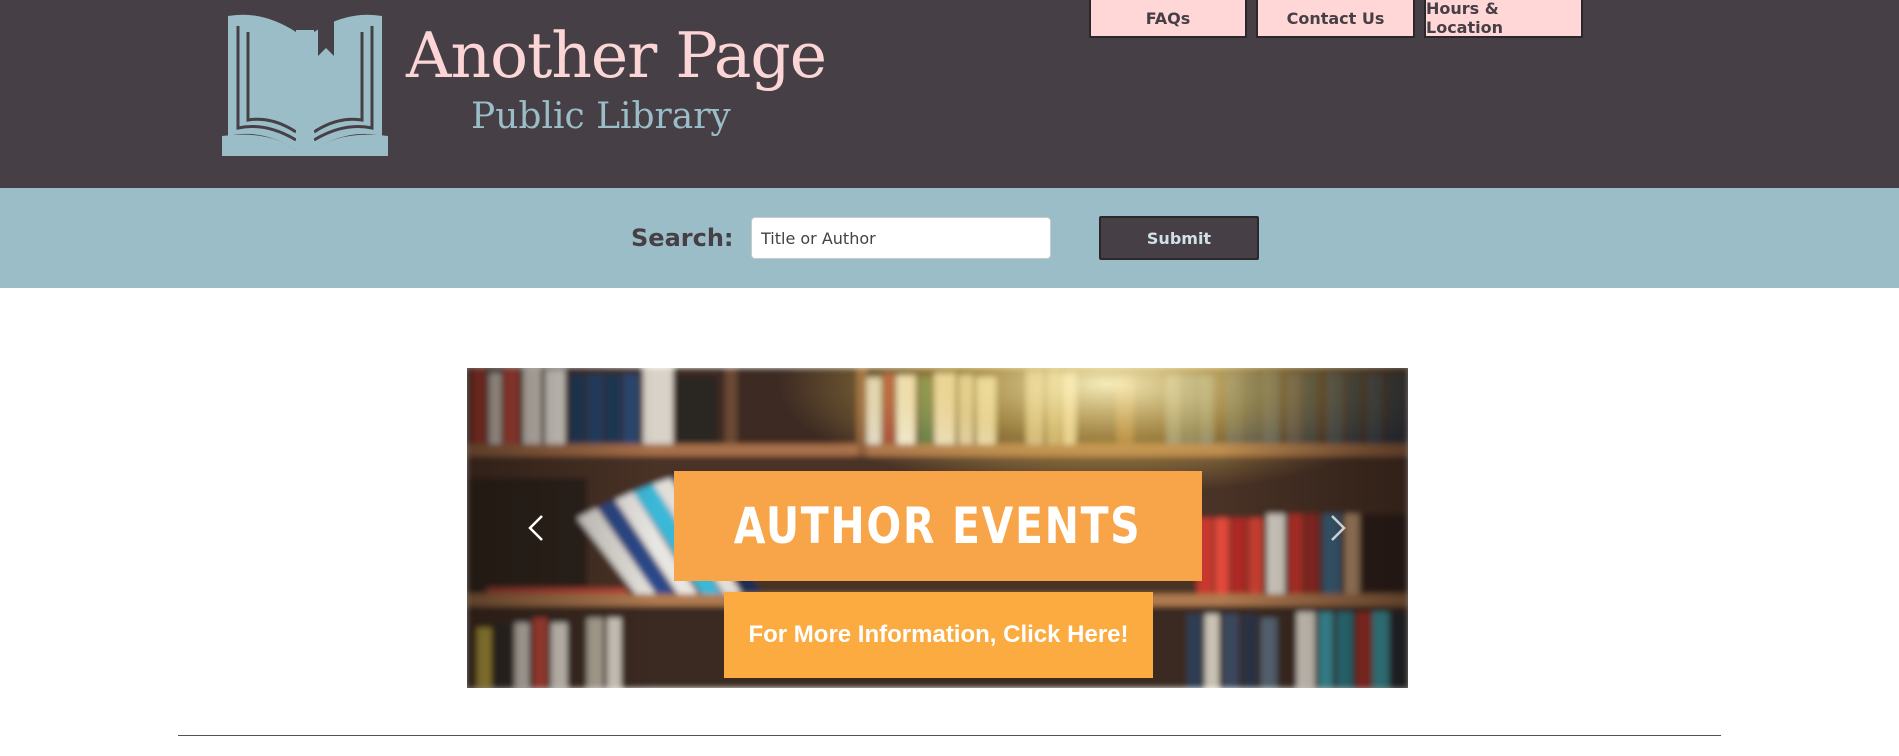 The width and height of the screenshot is (1899, 756). I want to click on library-subtitle: Public Library, so click(601, 116).